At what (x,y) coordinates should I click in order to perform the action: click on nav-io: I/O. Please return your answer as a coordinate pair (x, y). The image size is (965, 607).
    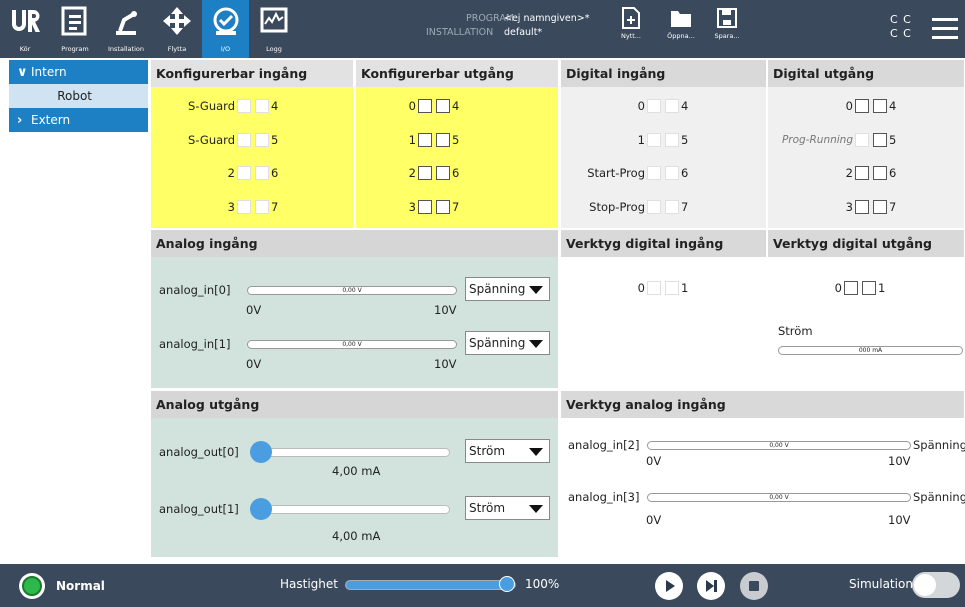
    Looking at the image, I should click on (225, 29).